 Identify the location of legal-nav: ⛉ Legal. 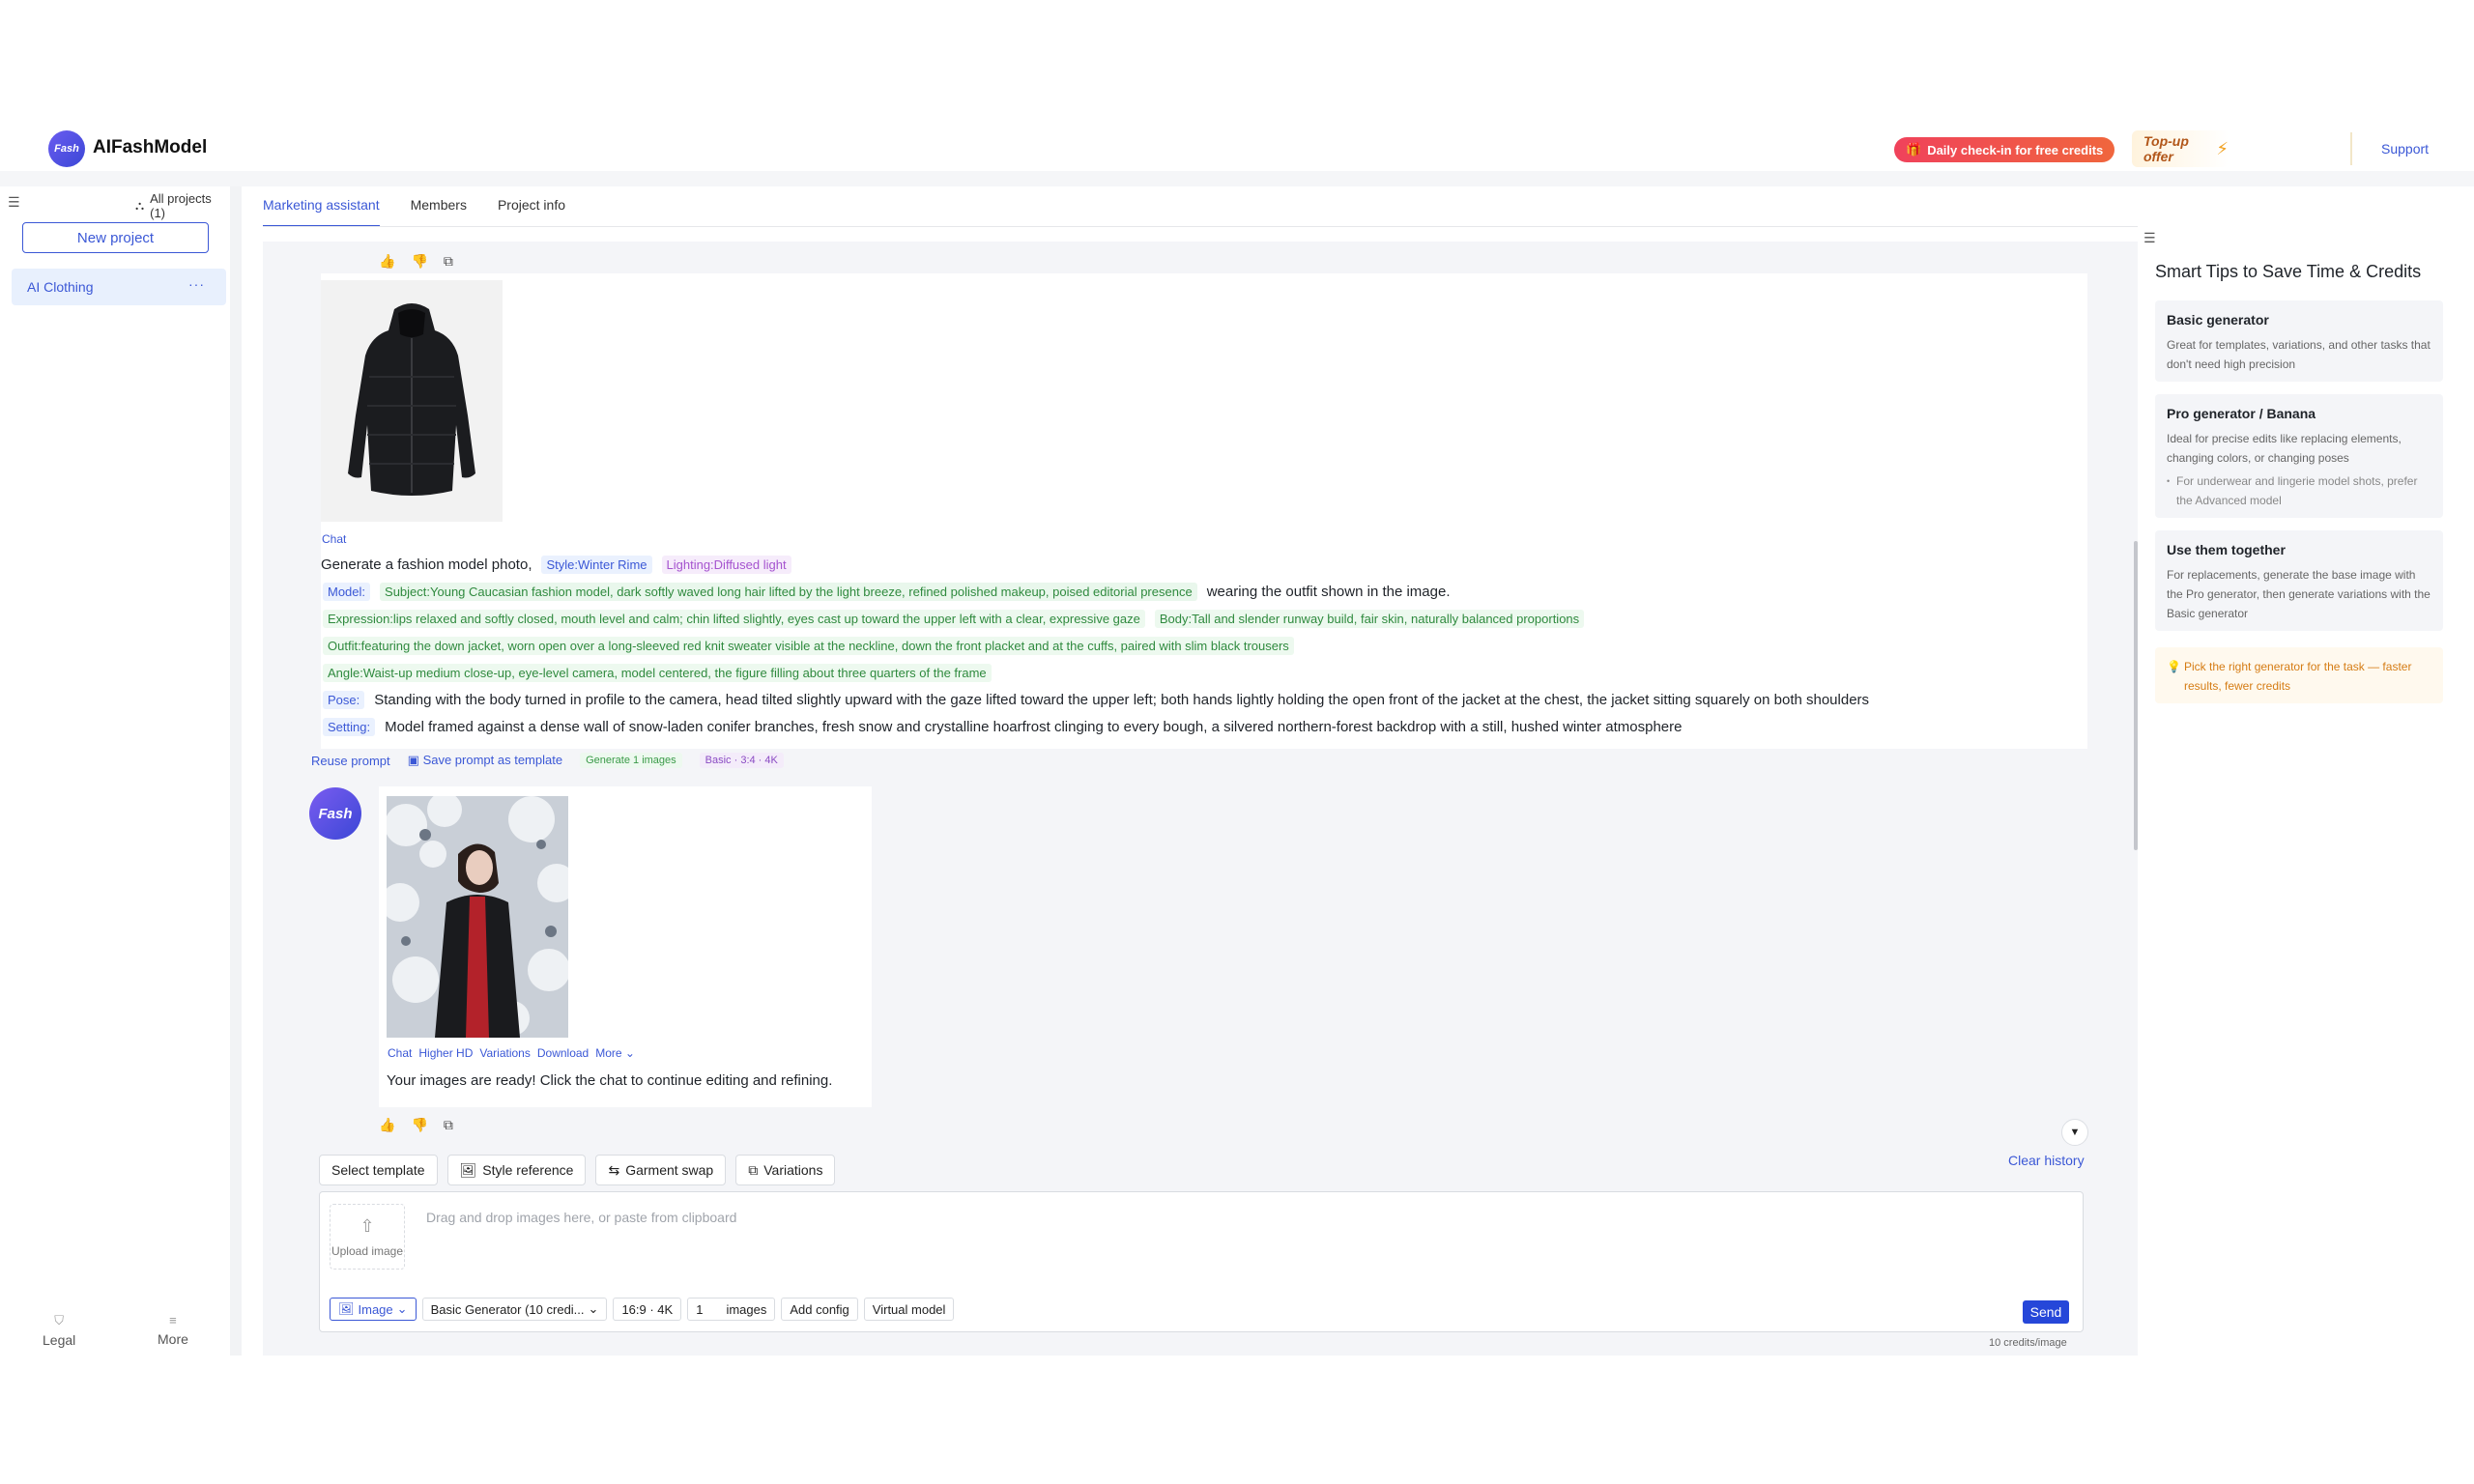
(59, 1331).